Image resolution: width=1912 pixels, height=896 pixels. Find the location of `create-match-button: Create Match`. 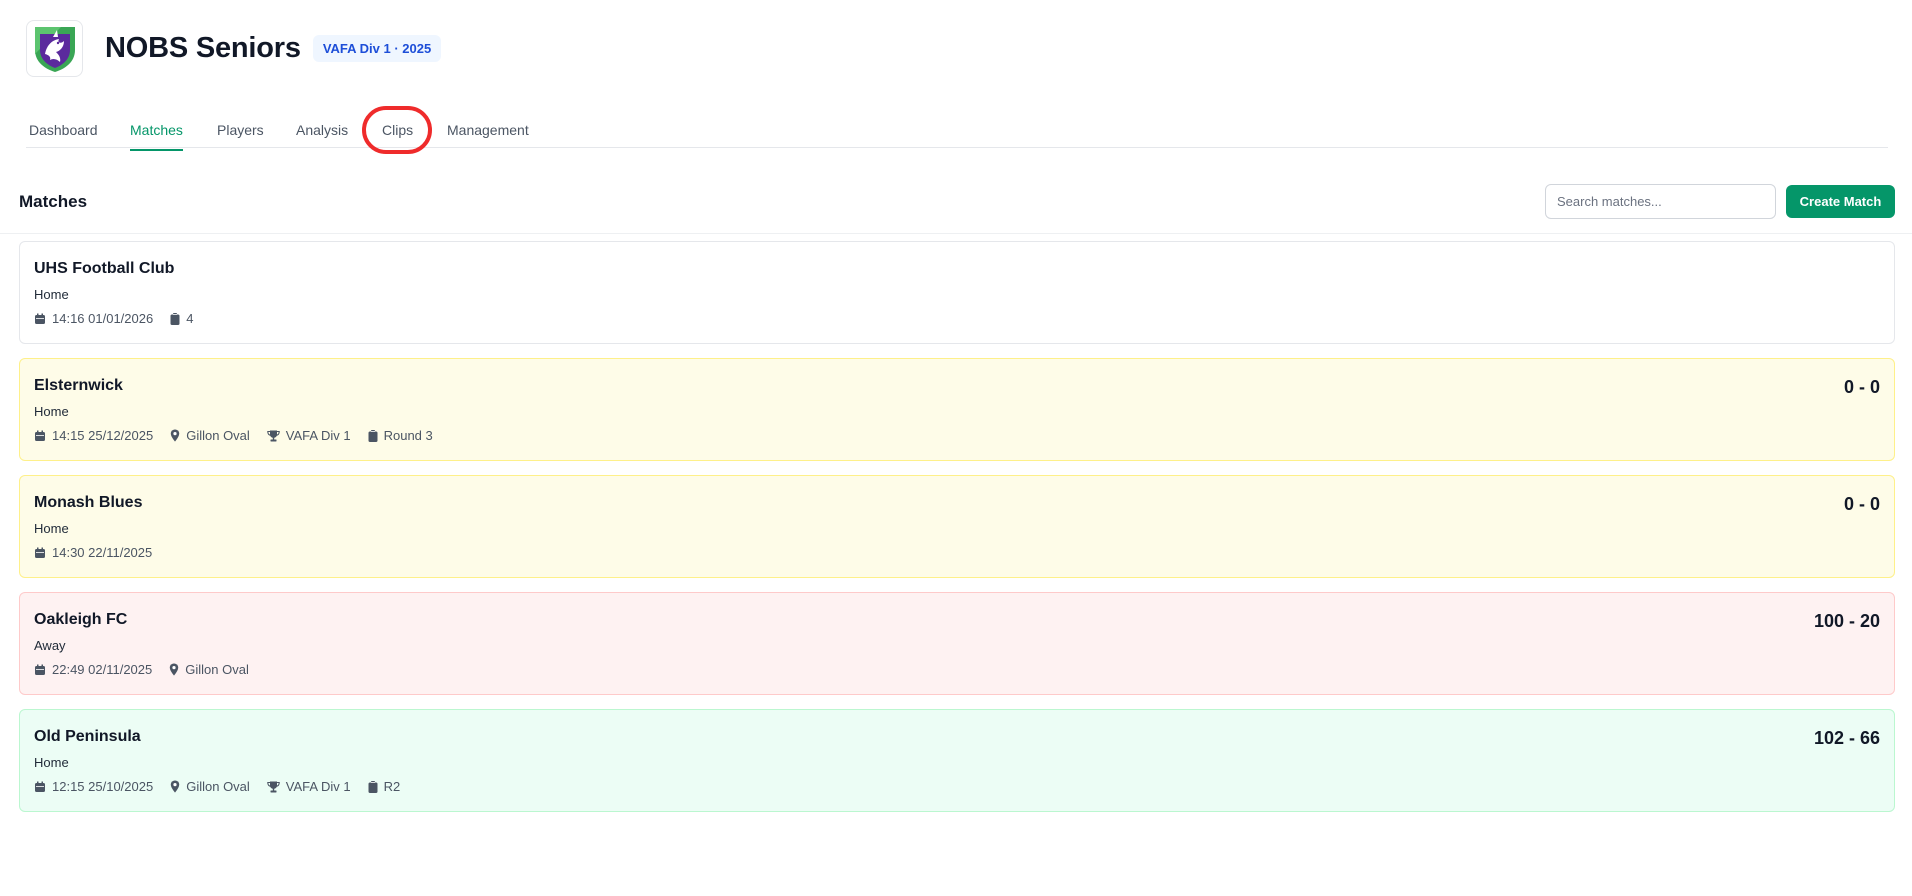

create-match-button: Create Match is located at coordinates (1840, 201).